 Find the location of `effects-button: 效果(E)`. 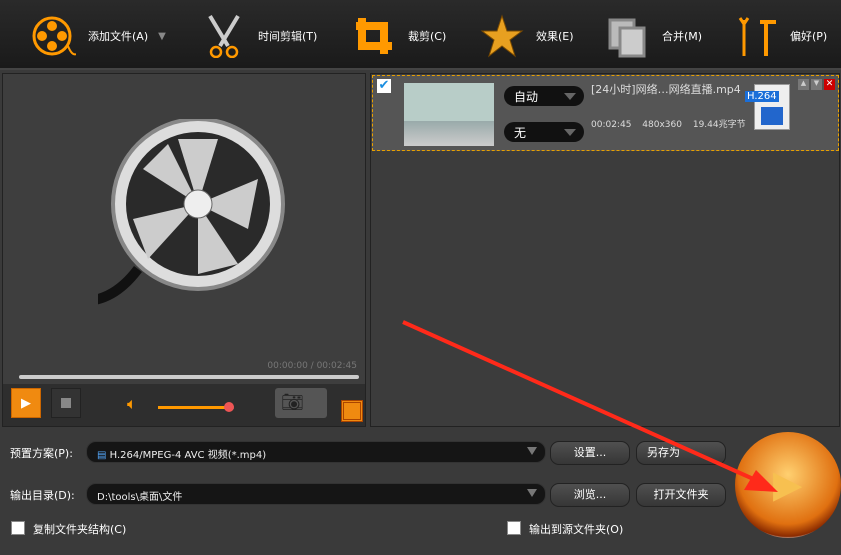

effects-button: 效果(E) is located at coordinates (526, 36).